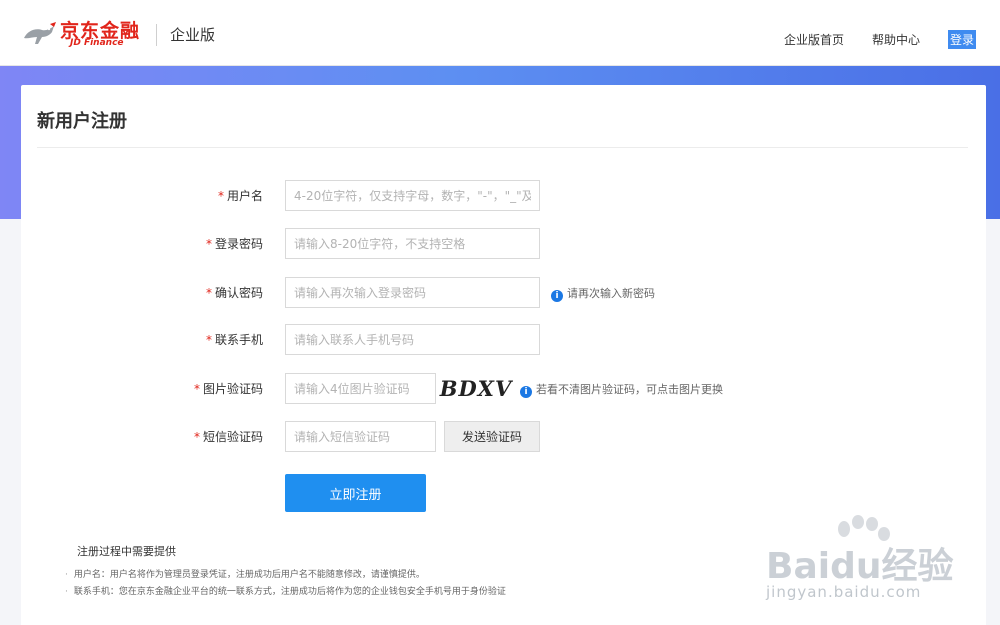 Image resolution: width=1000 pixels, height=625 pixels. Describe the element at coordinates (355, 493) in the screenshot. I see `register-submit-button: 立即注册` at that location.